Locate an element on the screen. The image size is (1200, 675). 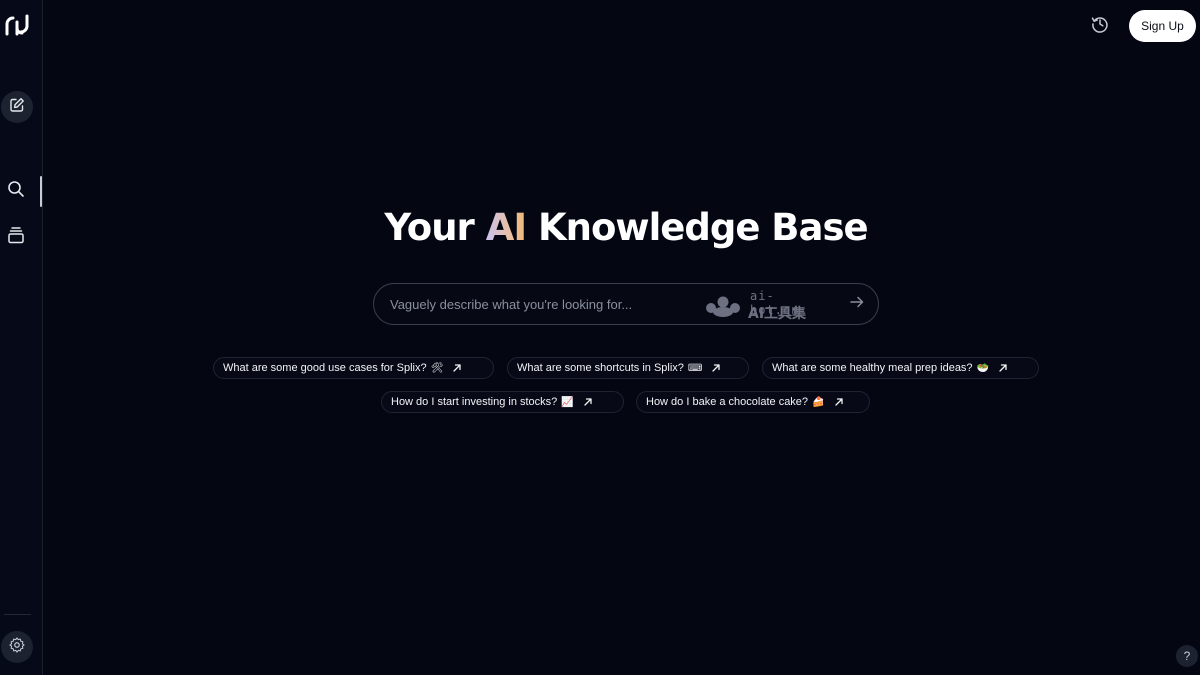
suggestion-text: How do I bake a chocolate cake? is located at coordinates (727, 402).